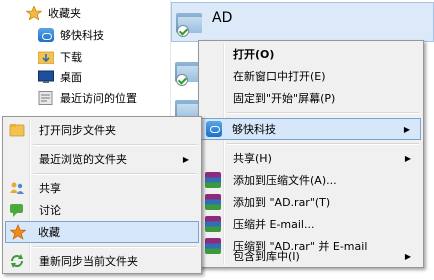 The width and height of the screenshot is (434, 280). I want to click on menu-item-label: 够快科技, so click(254, 129).